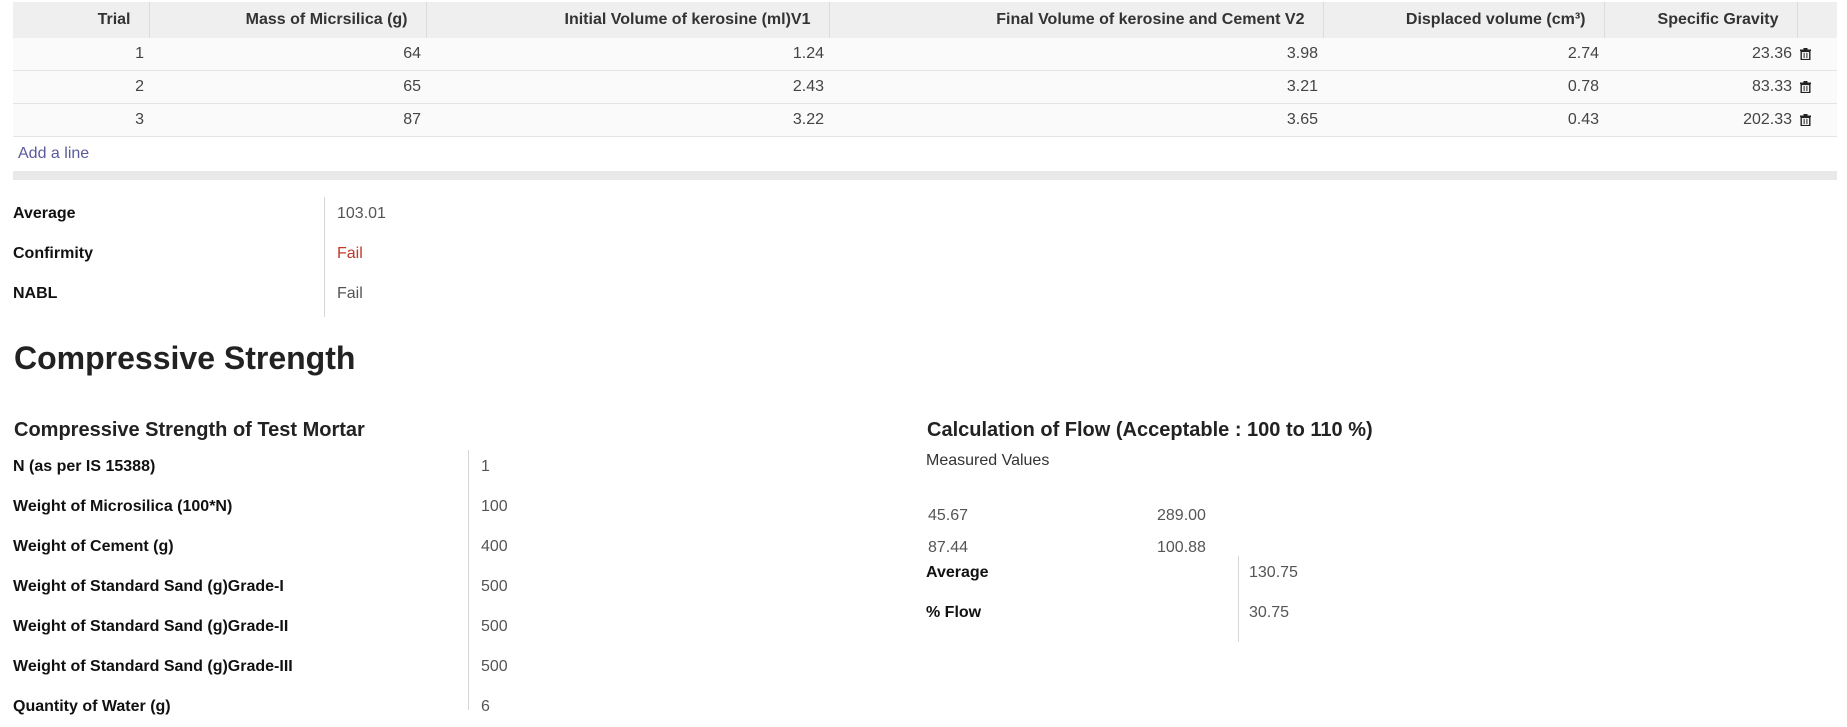 The height and width of the screenshot is (727, 1847). Describe the element at coordinates (1817, 20) in the screenshot. I see `header-actions` at that location.